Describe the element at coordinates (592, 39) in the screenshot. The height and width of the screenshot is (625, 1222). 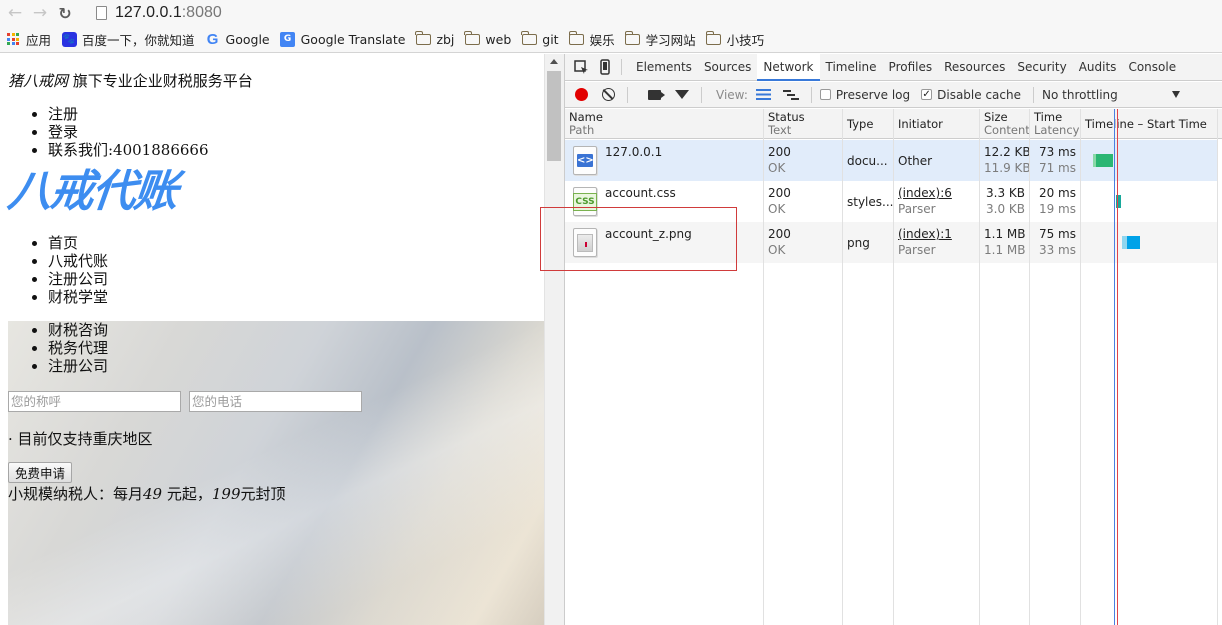
I see `bookmark-folder-entertainment: 娱乐` at that location.